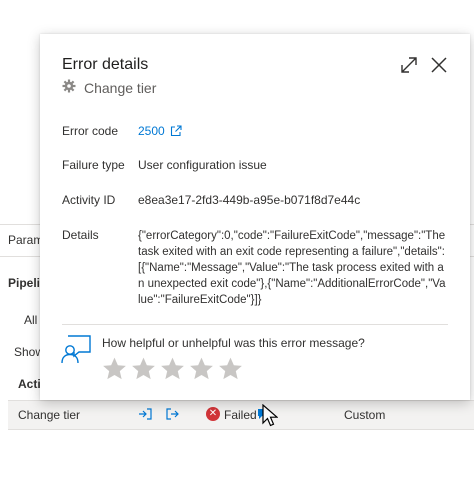 The height and width of the screenshot is (479, 474). I want to click on close-button, so click(439, 65).